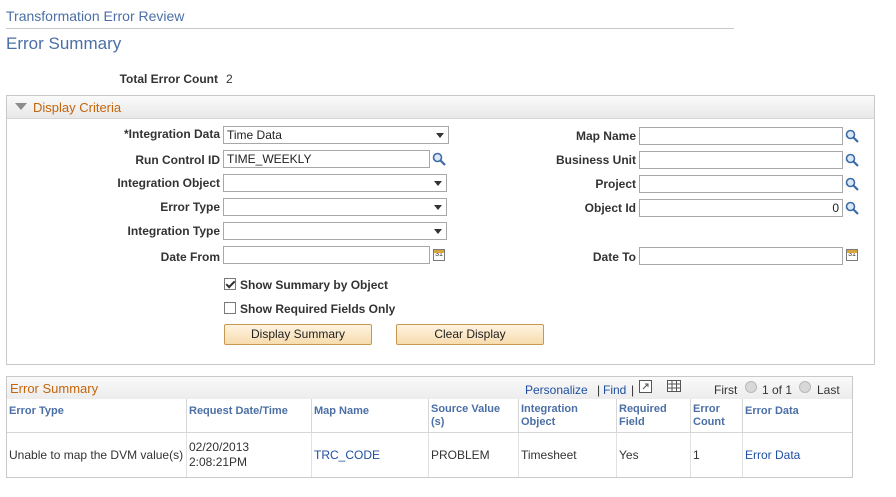 The image size is (896, 497). What do you see at coordinates (318, 309) in the screenshot?
I see `show-required-label: Show Required Fields Only` at bounding box center [318, 309].